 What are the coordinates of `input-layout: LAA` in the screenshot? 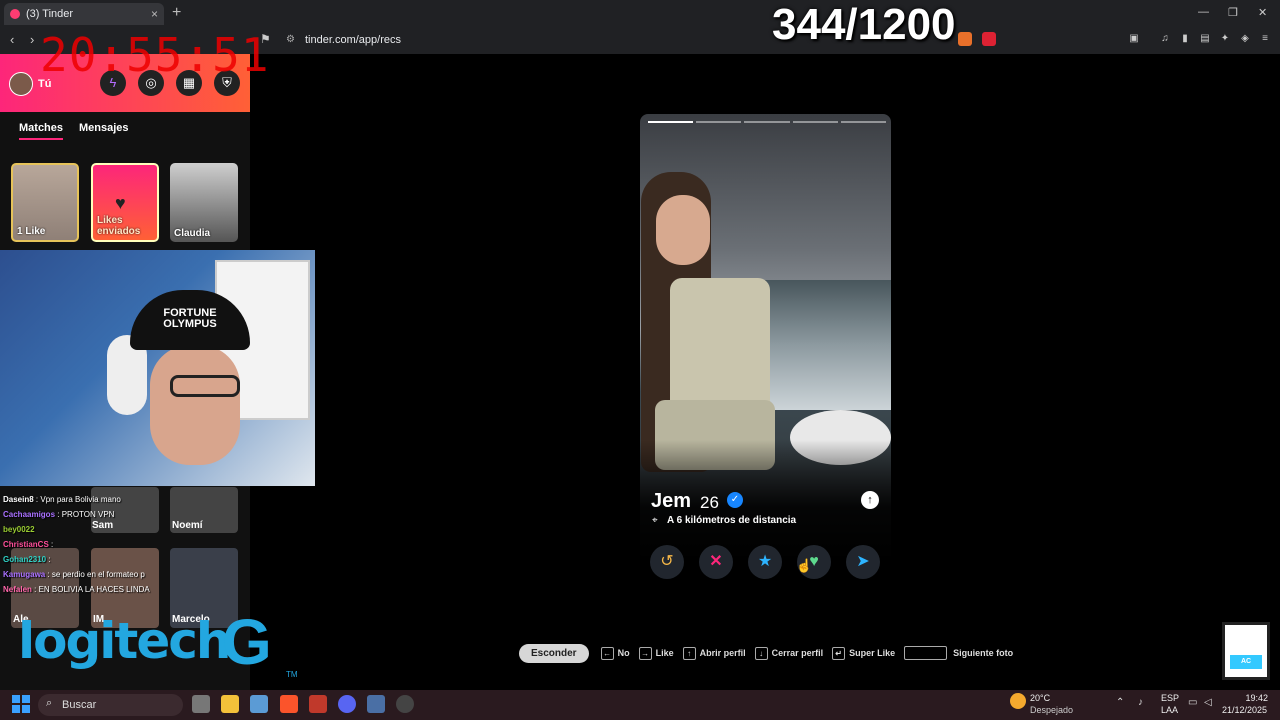 It's located at (1169, 710).